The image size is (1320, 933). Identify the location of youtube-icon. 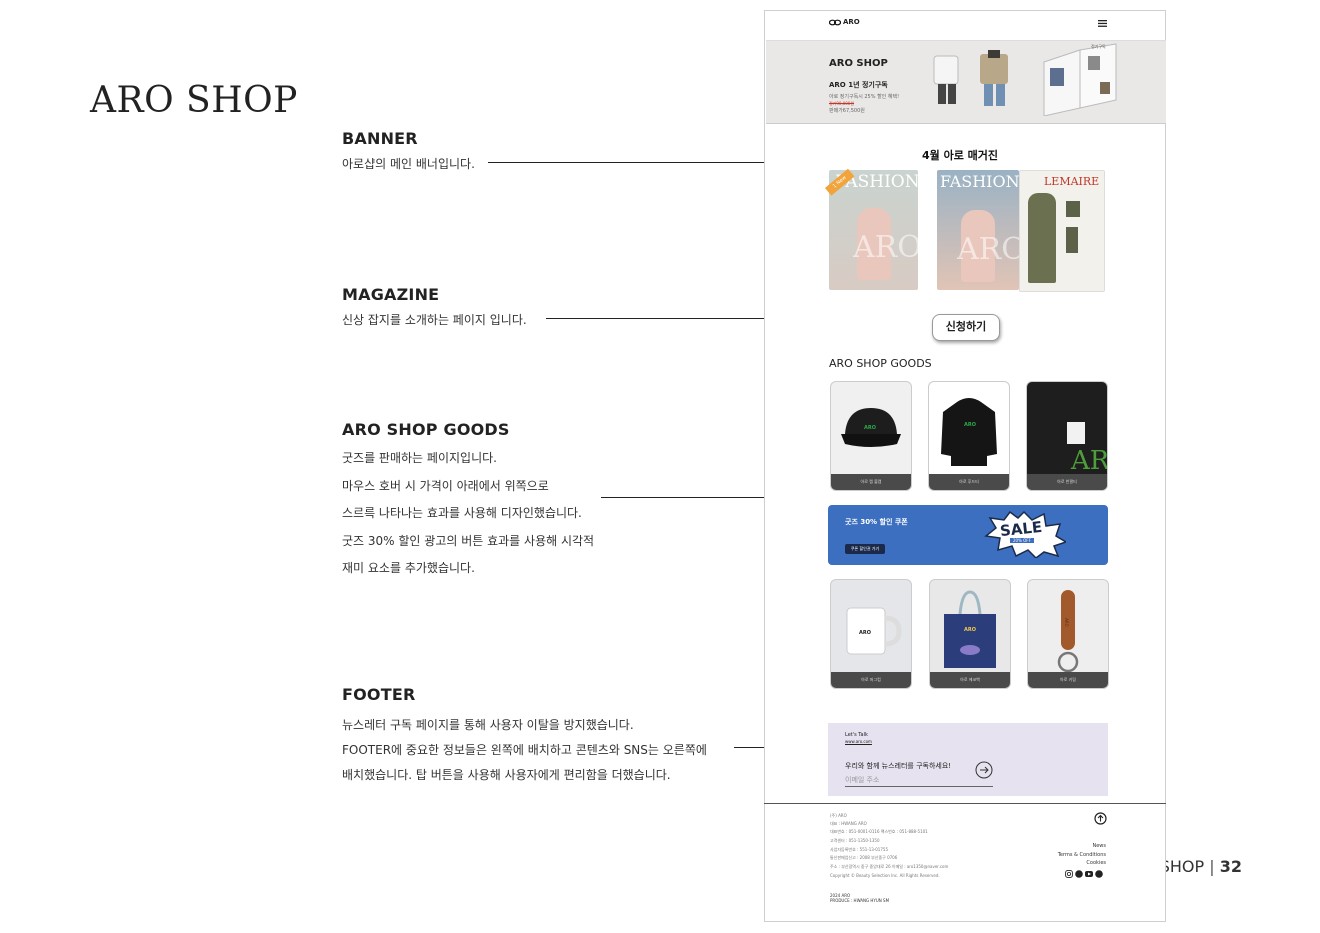
(1089, 874).